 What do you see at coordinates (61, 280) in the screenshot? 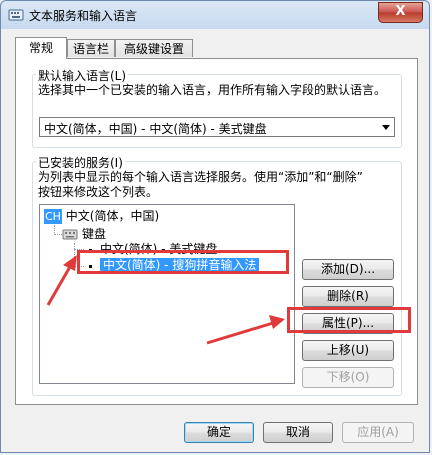
I see `arrow-to-selected-item` at bounding box center [61, 280].